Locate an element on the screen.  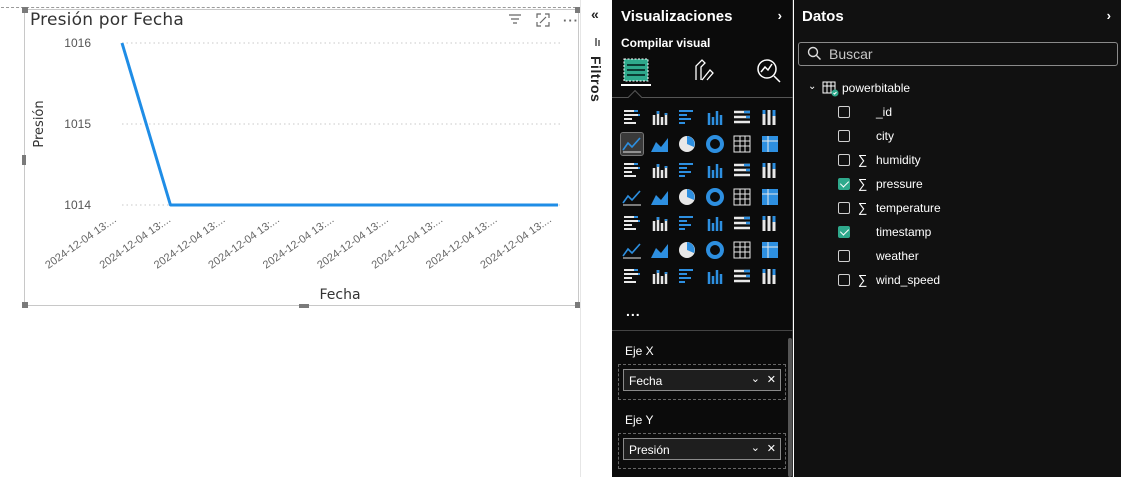
table-icon is located at coordinates (831, 90).